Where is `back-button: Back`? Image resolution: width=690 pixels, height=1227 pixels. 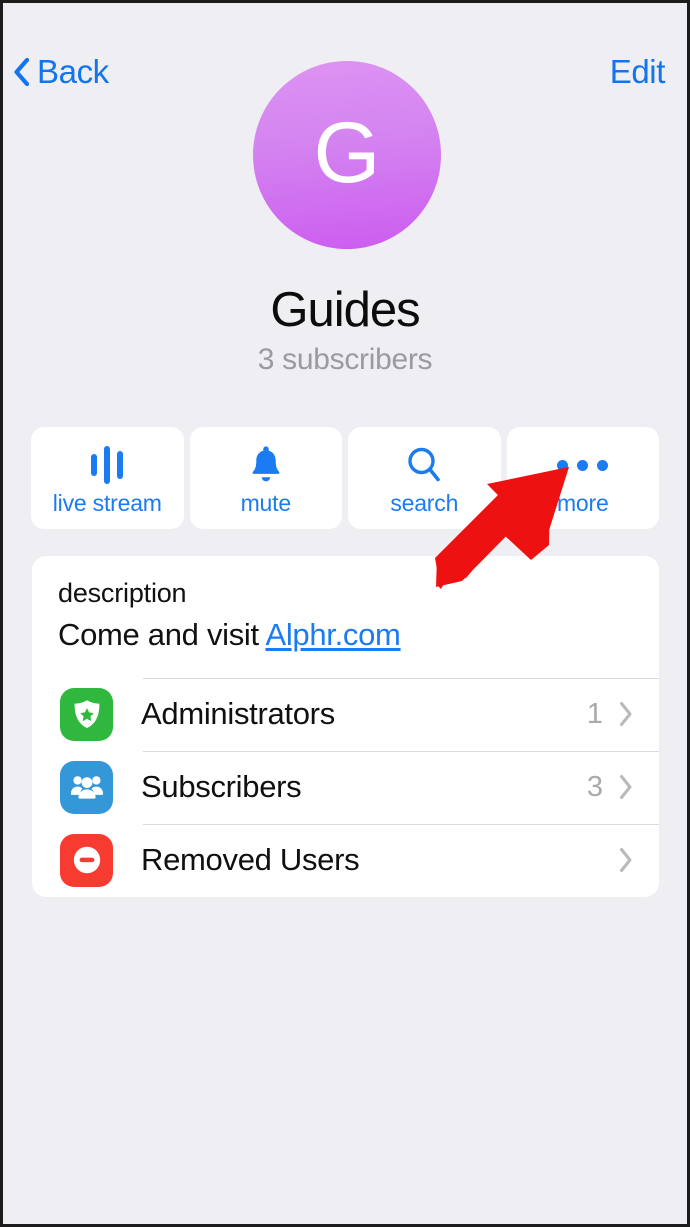
back-button: Back is located at coordinates (61, 71).